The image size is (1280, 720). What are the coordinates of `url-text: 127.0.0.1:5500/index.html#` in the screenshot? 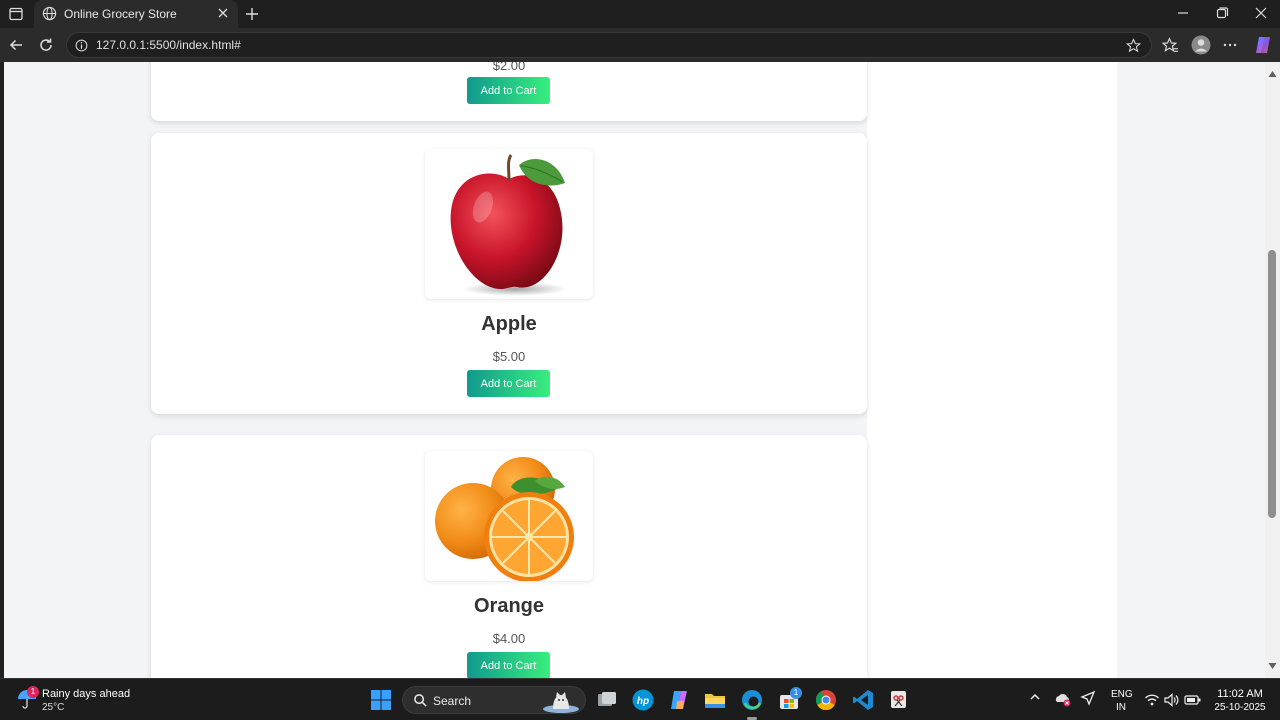 It's located at (168, 45).